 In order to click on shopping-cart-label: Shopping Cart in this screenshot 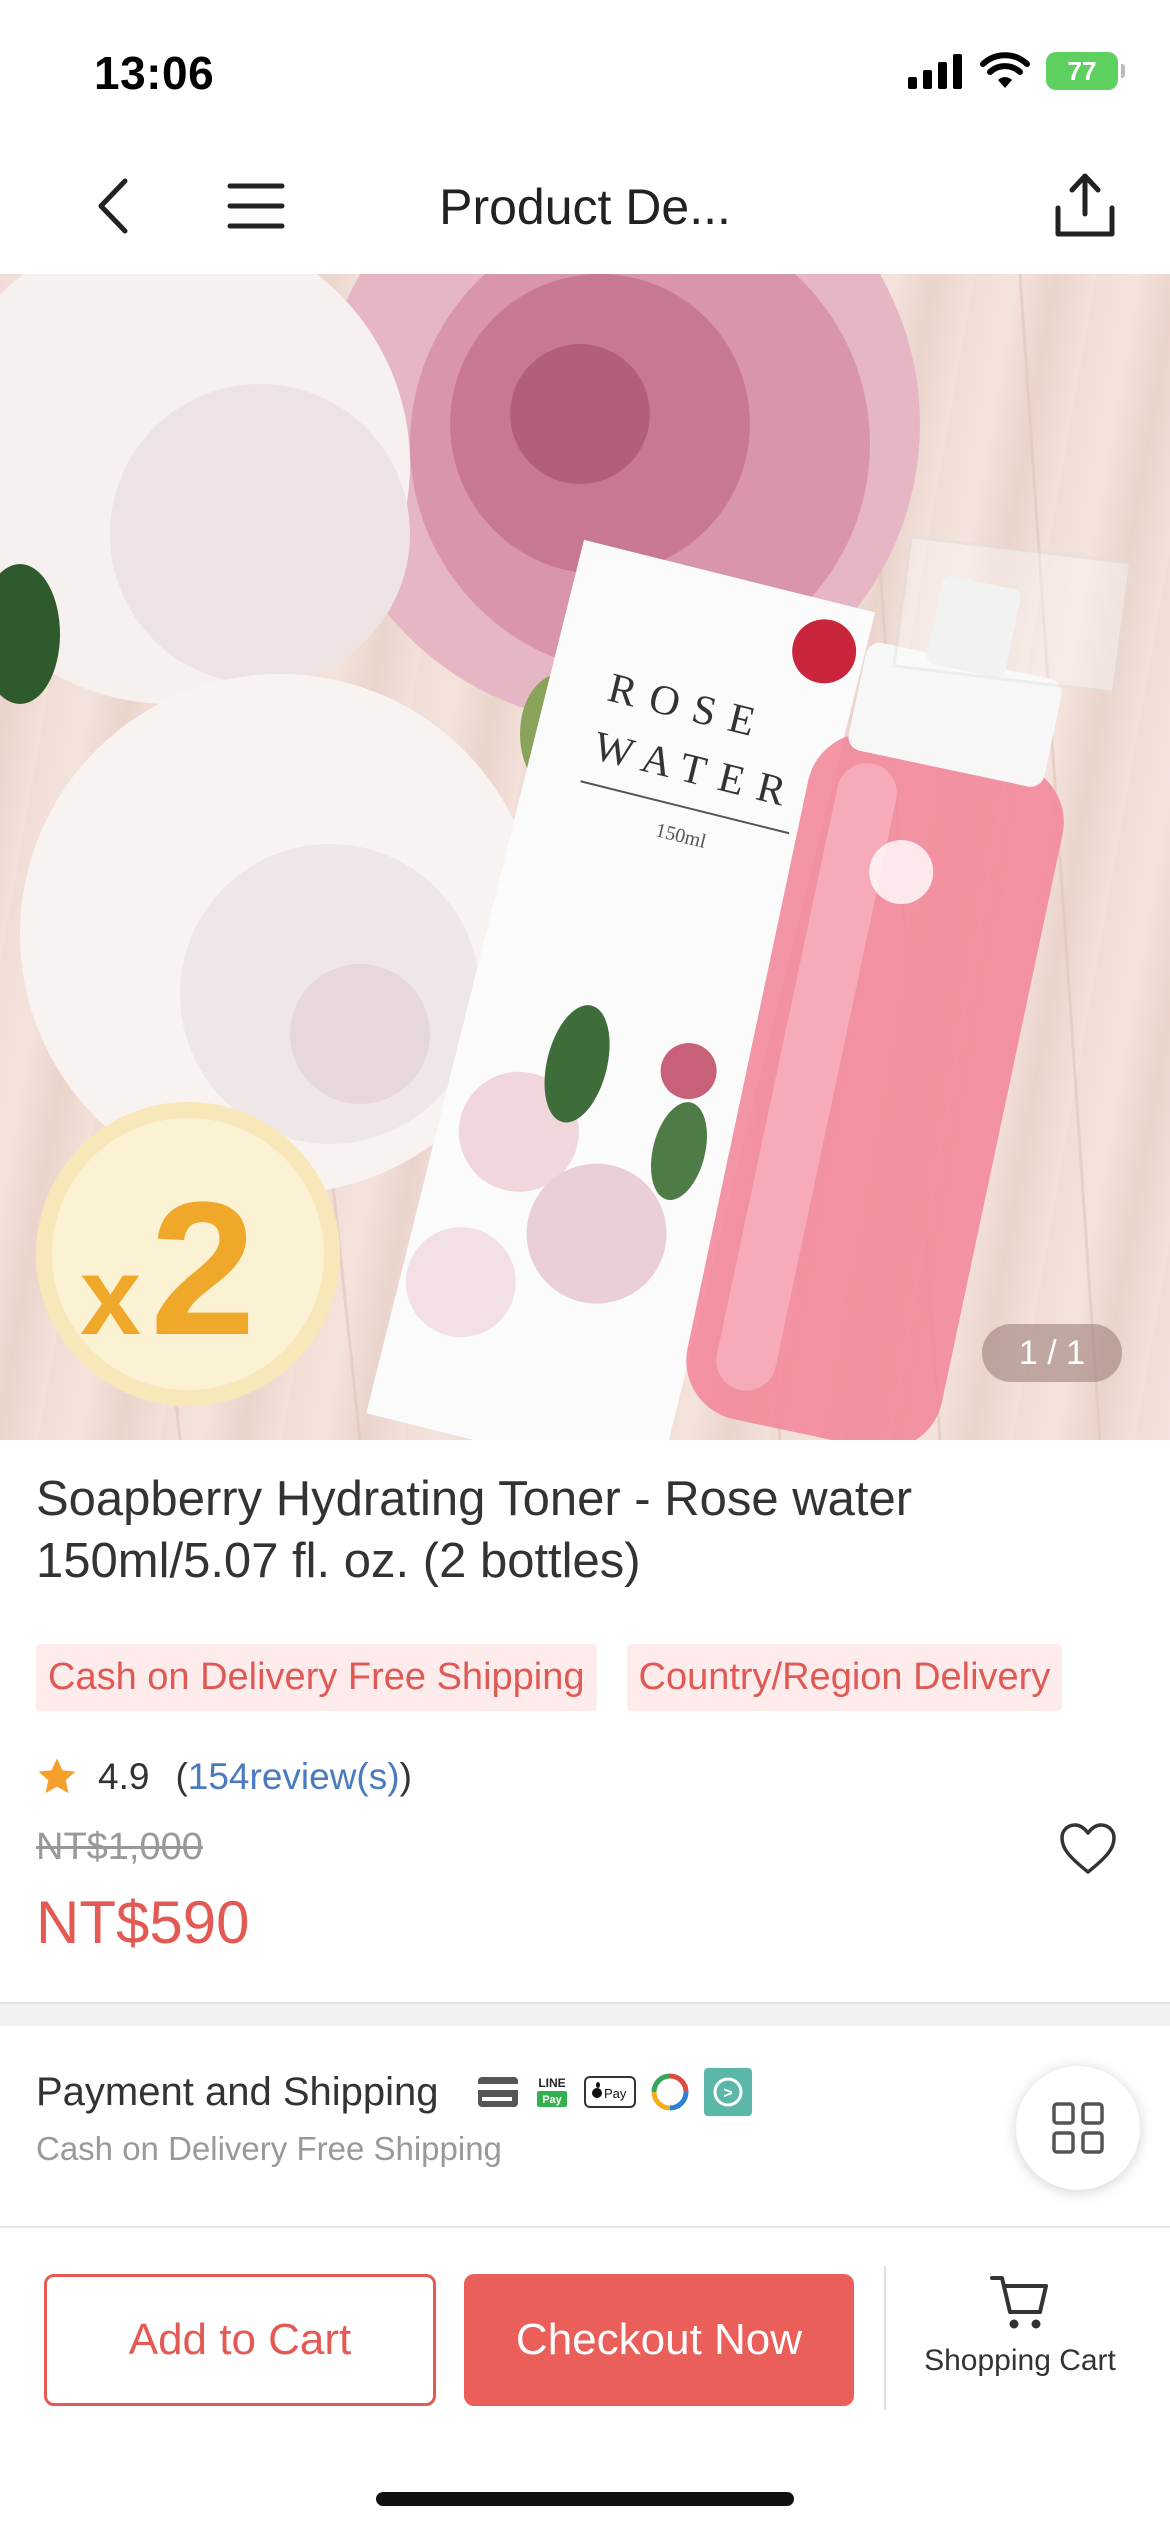, I will do `click(1020, 2360)`.